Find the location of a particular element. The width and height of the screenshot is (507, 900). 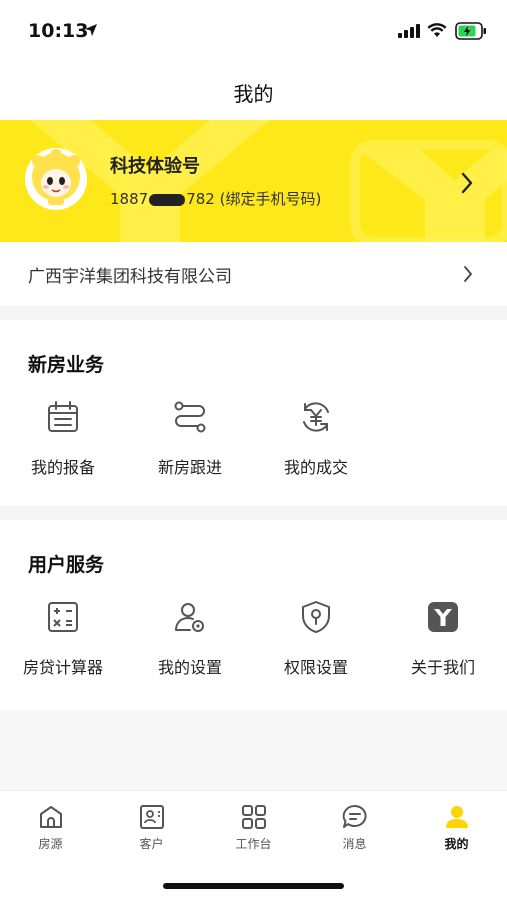

profile-phone: 1887 782 (绑定手机号码) is located at coordinates (215, 198).